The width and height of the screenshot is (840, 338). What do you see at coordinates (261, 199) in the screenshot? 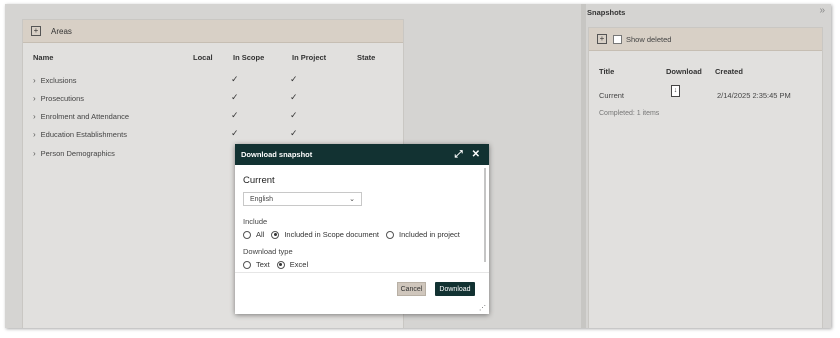
I see `language-select-value: English` at bounding box center [261, 199].